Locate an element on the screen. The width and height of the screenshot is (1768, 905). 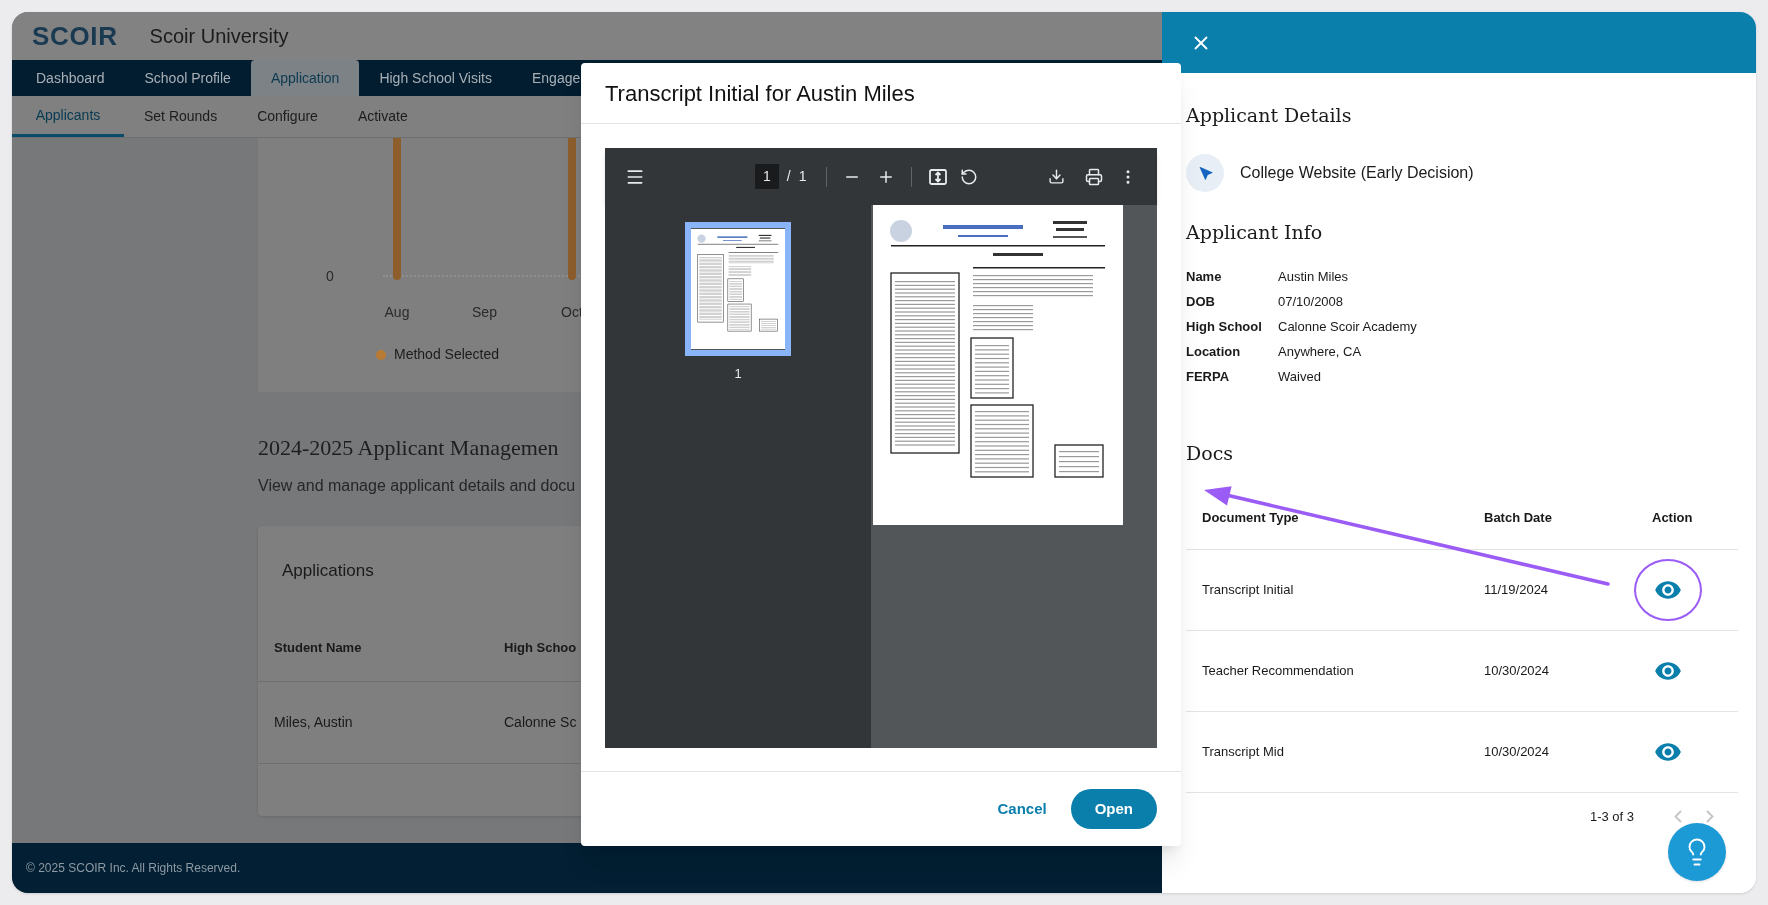
table-cell-text: Teacher Recommendation is located at coordinates (1278, 670).